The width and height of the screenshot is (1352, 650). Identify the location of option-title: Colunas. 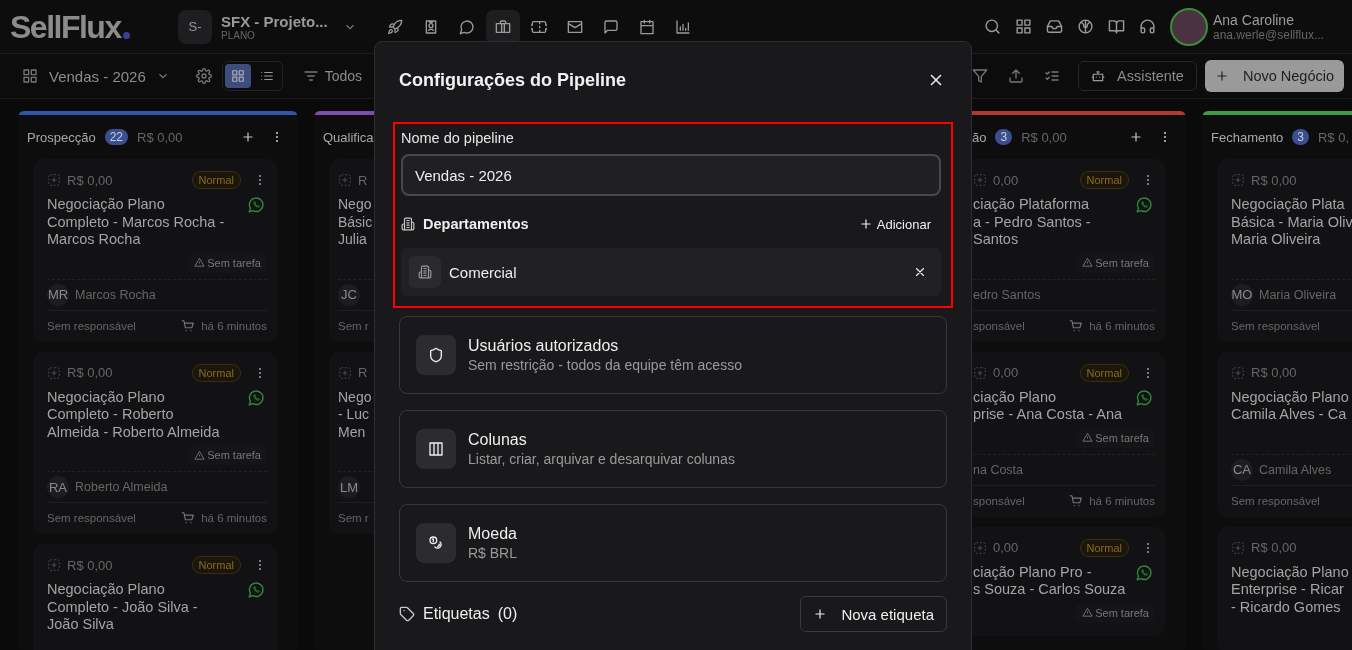
(498, 440).